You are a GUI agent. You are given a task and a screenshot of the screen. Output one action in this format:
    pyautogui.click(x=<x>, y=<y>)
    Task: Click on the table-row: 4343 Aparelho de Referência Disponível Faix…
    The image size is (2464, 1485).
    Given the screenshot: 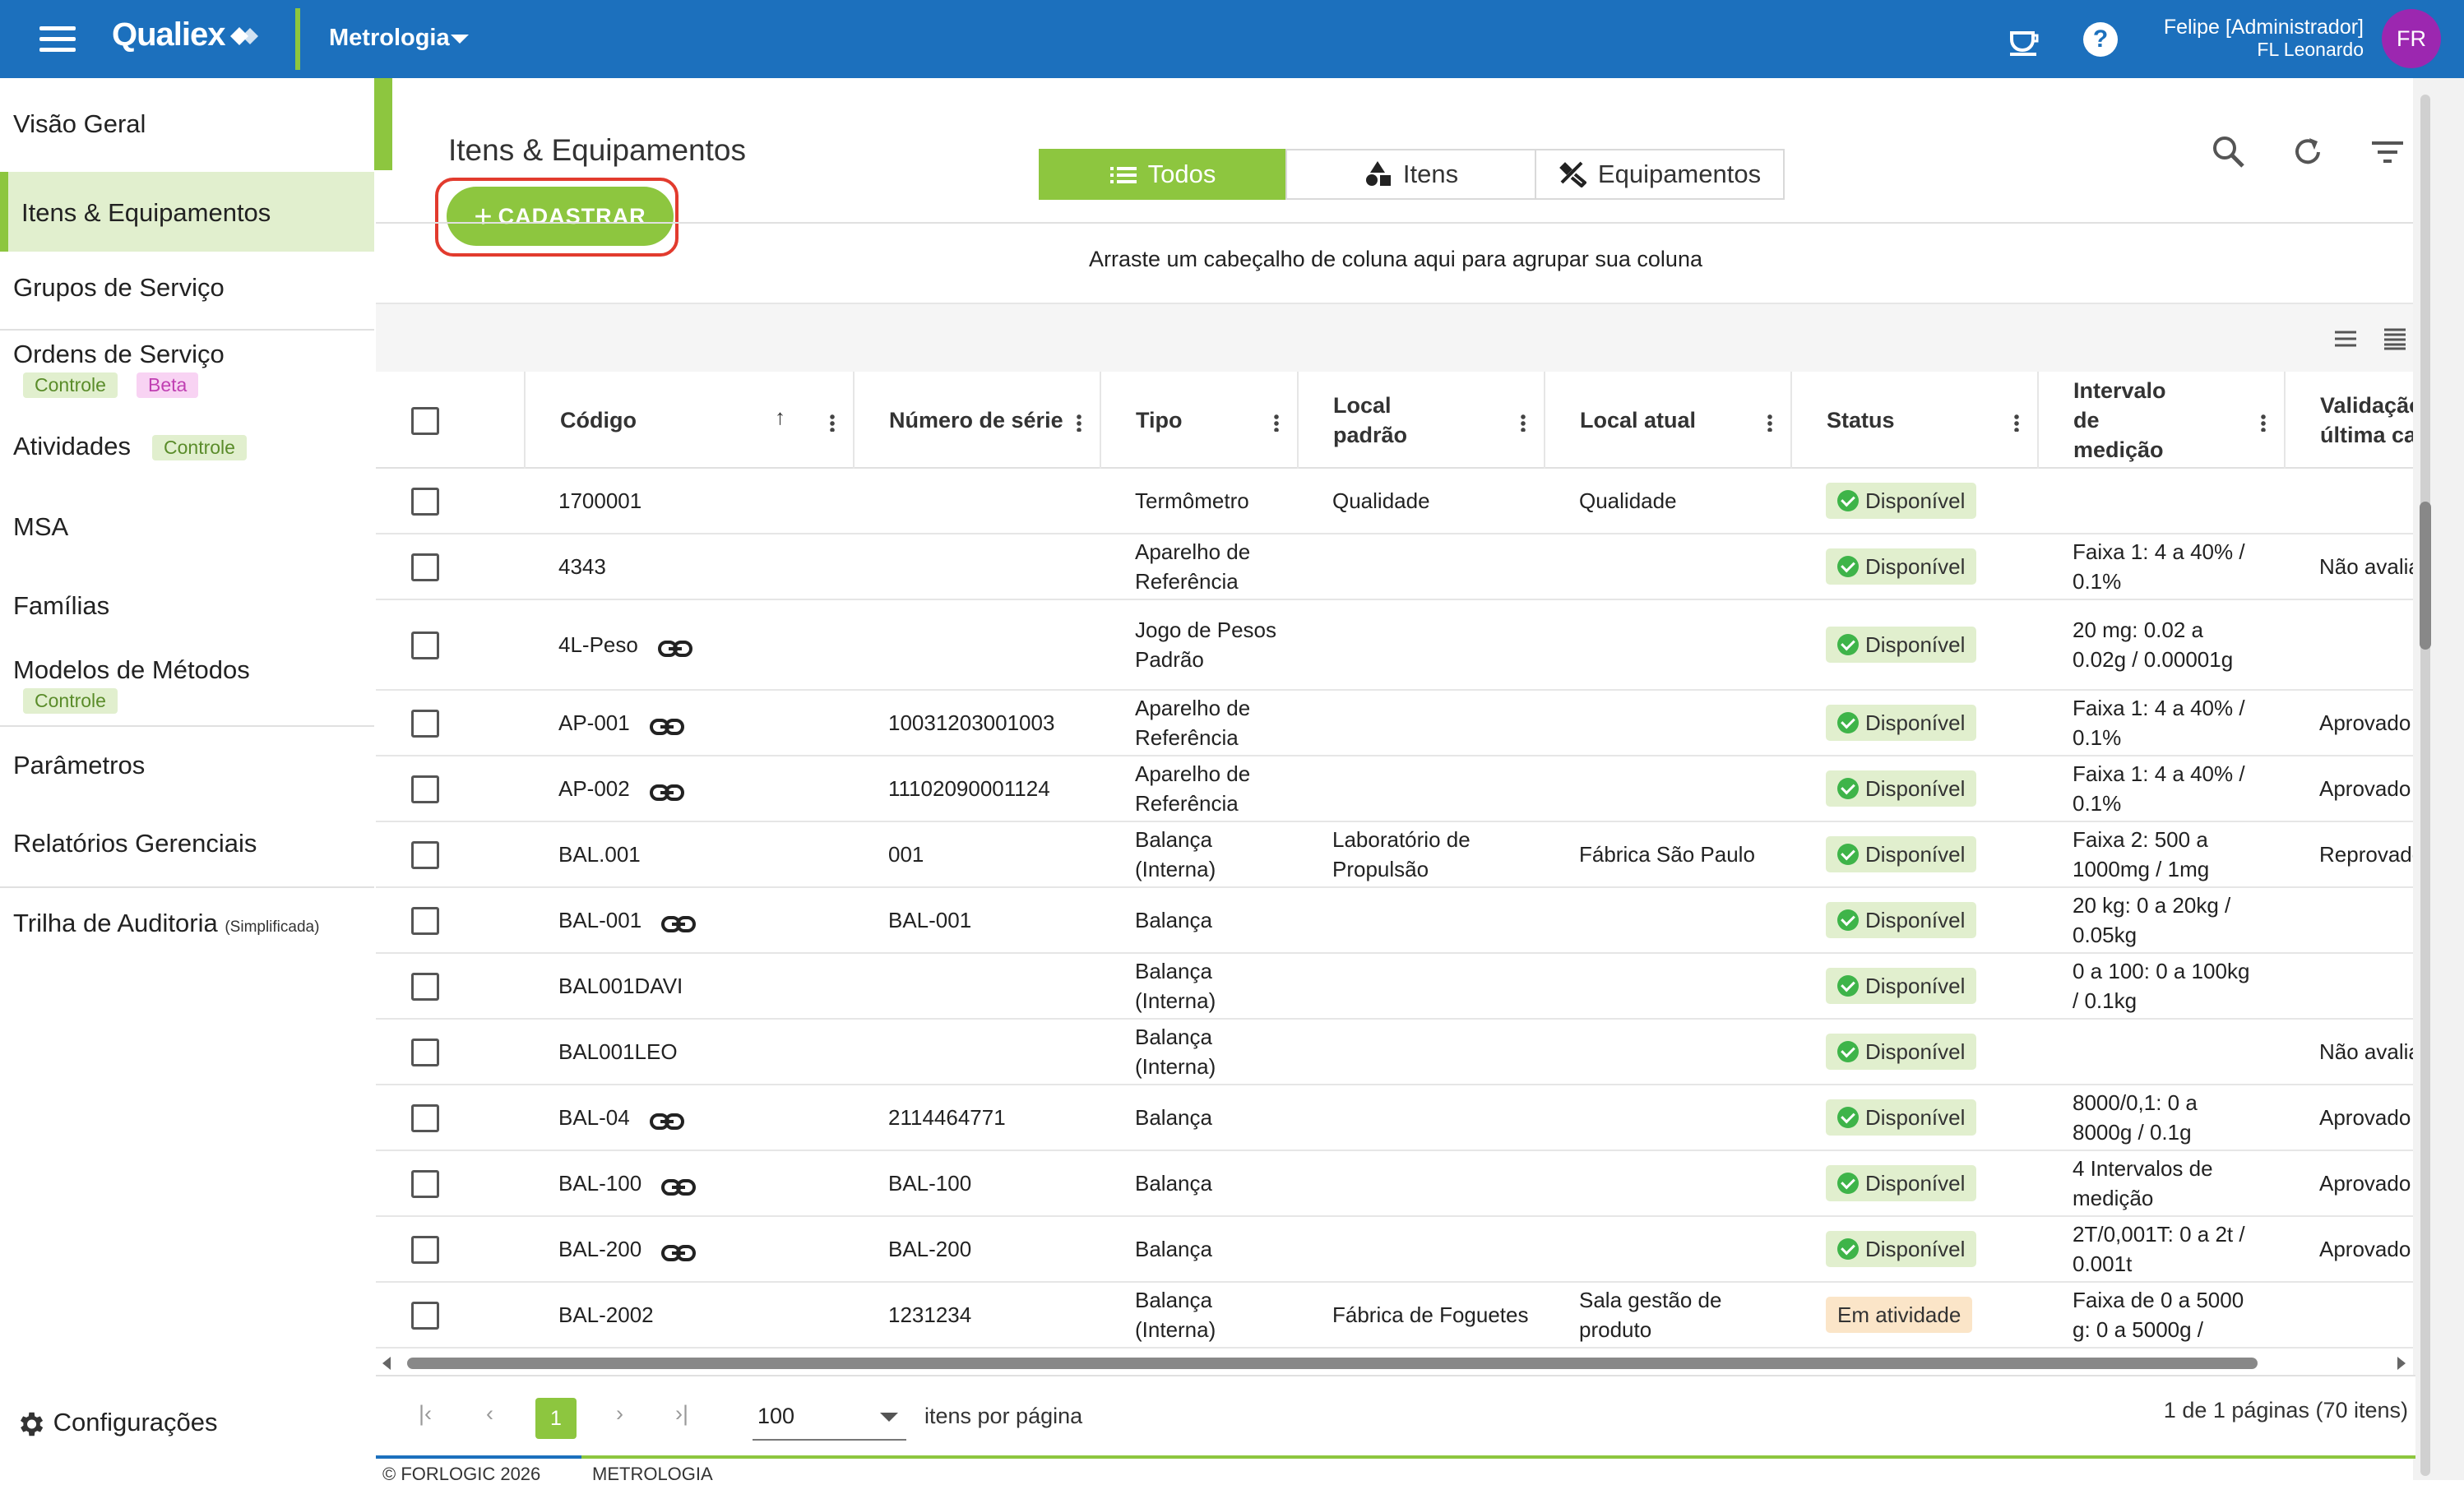 What is the action you would take?
    pyautogui.click(x=1395, y=567)
    